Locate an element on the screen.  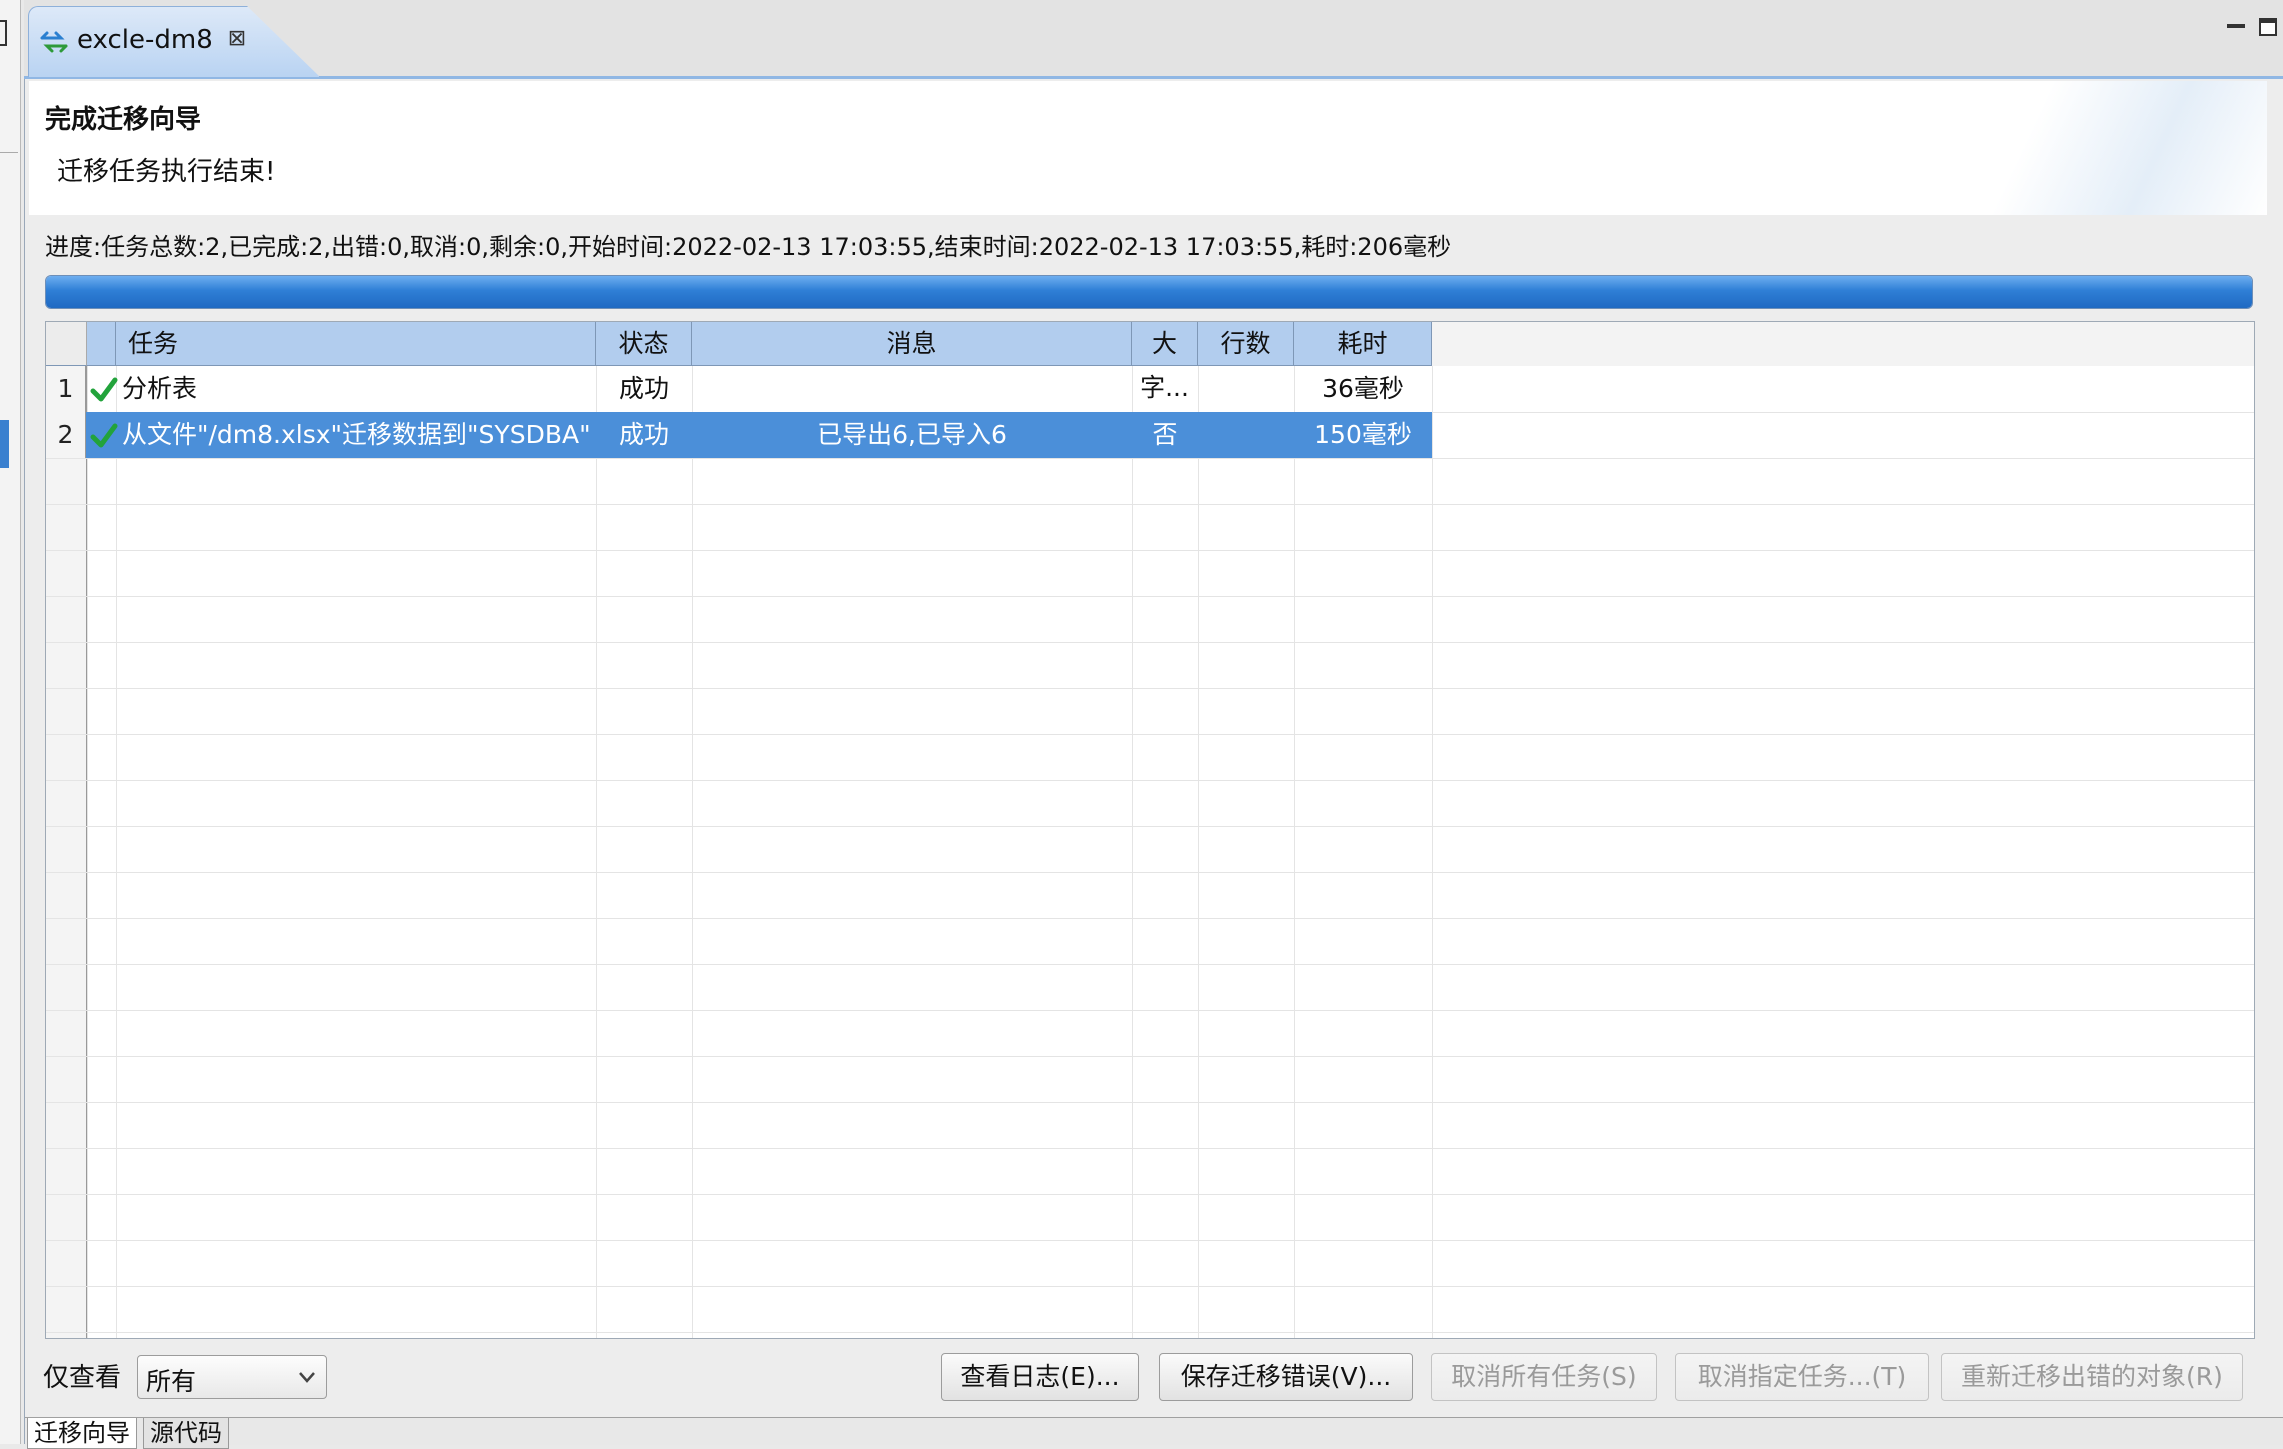
editor-tab-bar: excle-dm8 ⊠ is located at coordinates (1153, 39).